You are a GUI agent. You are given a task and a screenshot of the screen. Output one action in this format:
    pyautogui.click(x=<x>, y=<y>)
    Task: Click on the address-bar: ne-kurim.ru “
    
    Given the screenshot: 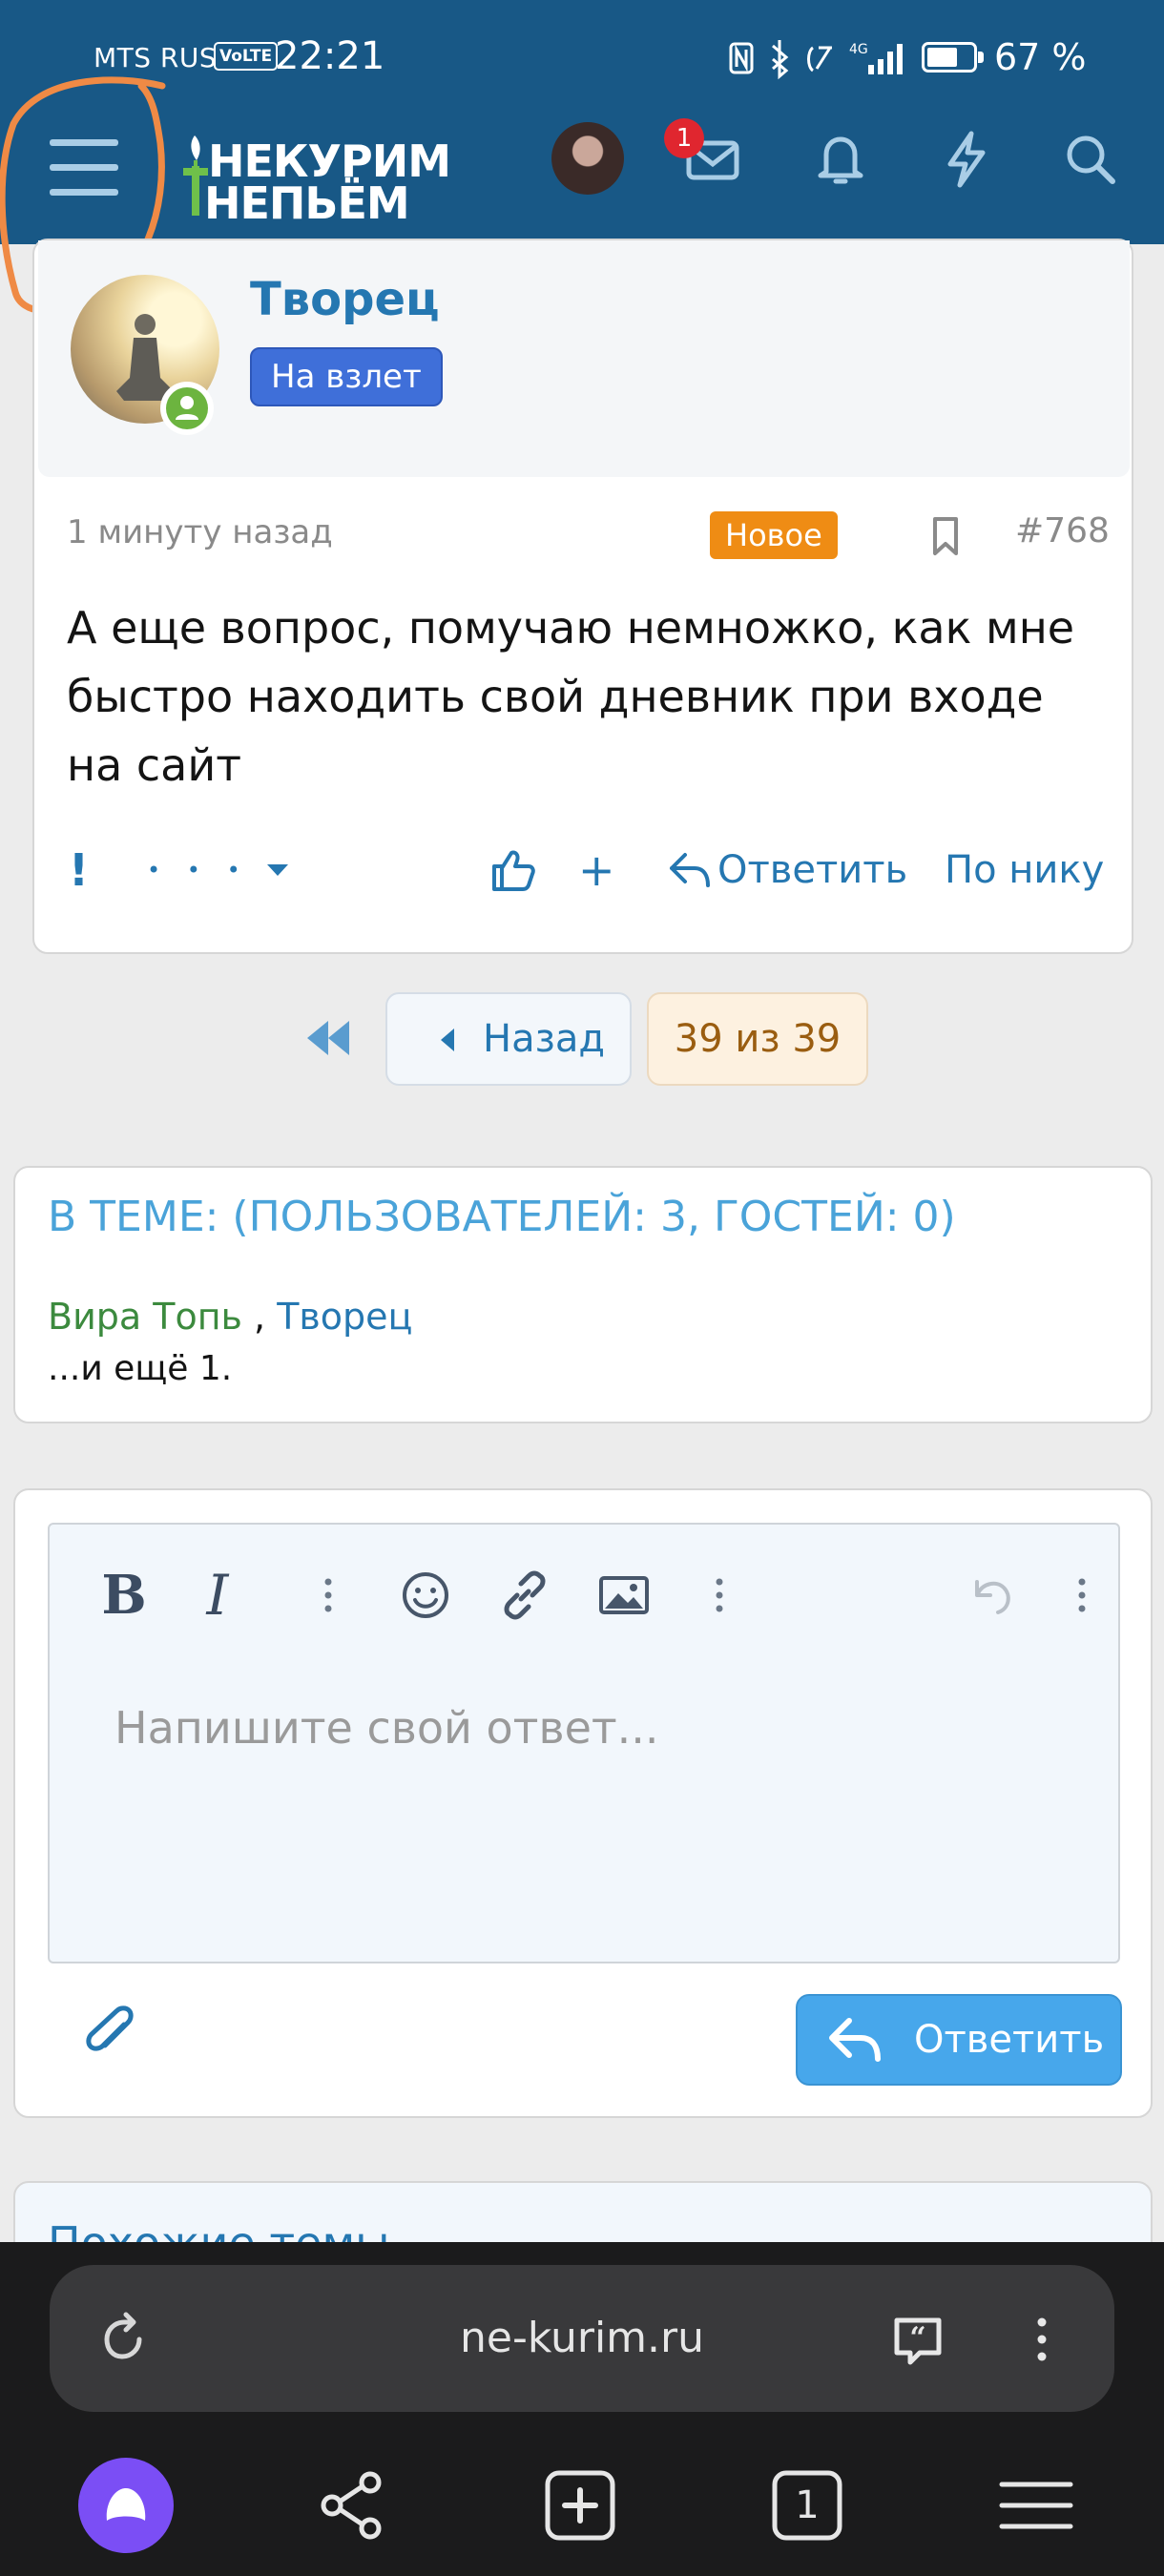 What is the action you would take?
    pyautogui.click(x=582, y=2338)
    